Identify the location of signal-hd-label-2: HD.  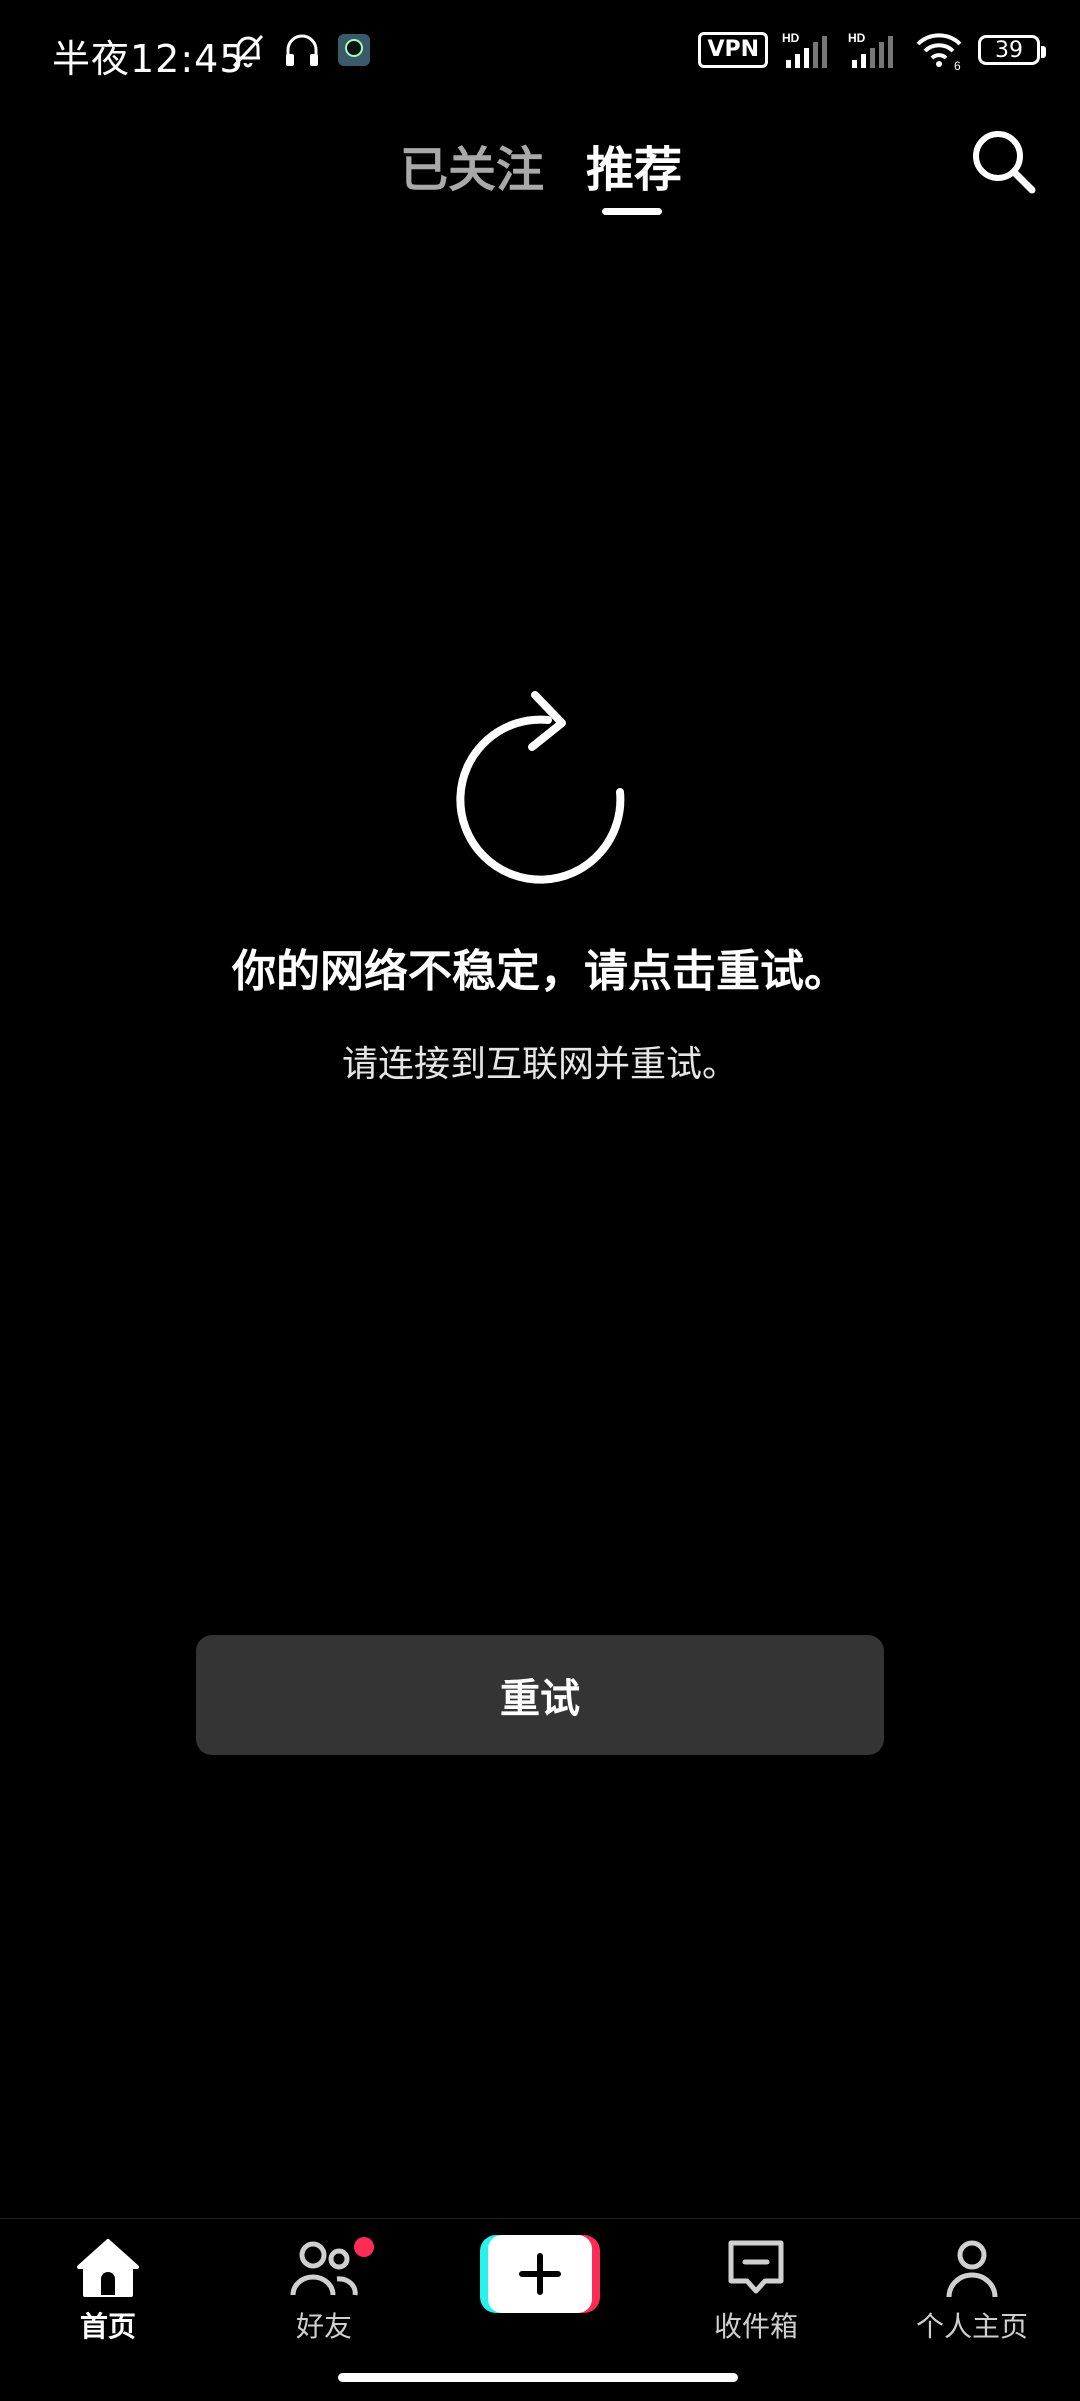
(857, 38).